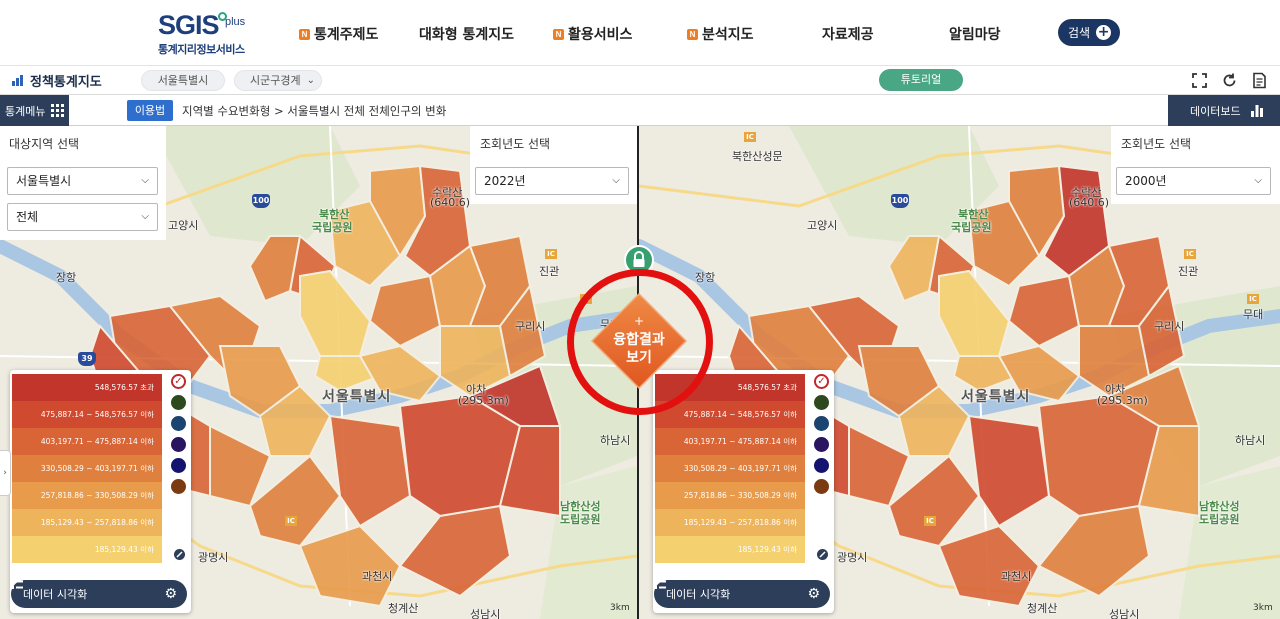  What do you see at coordinates (921, 80) in the screenshot?
I see `tutorial-button: 튜토리얼` at bounding box center [921, 80].